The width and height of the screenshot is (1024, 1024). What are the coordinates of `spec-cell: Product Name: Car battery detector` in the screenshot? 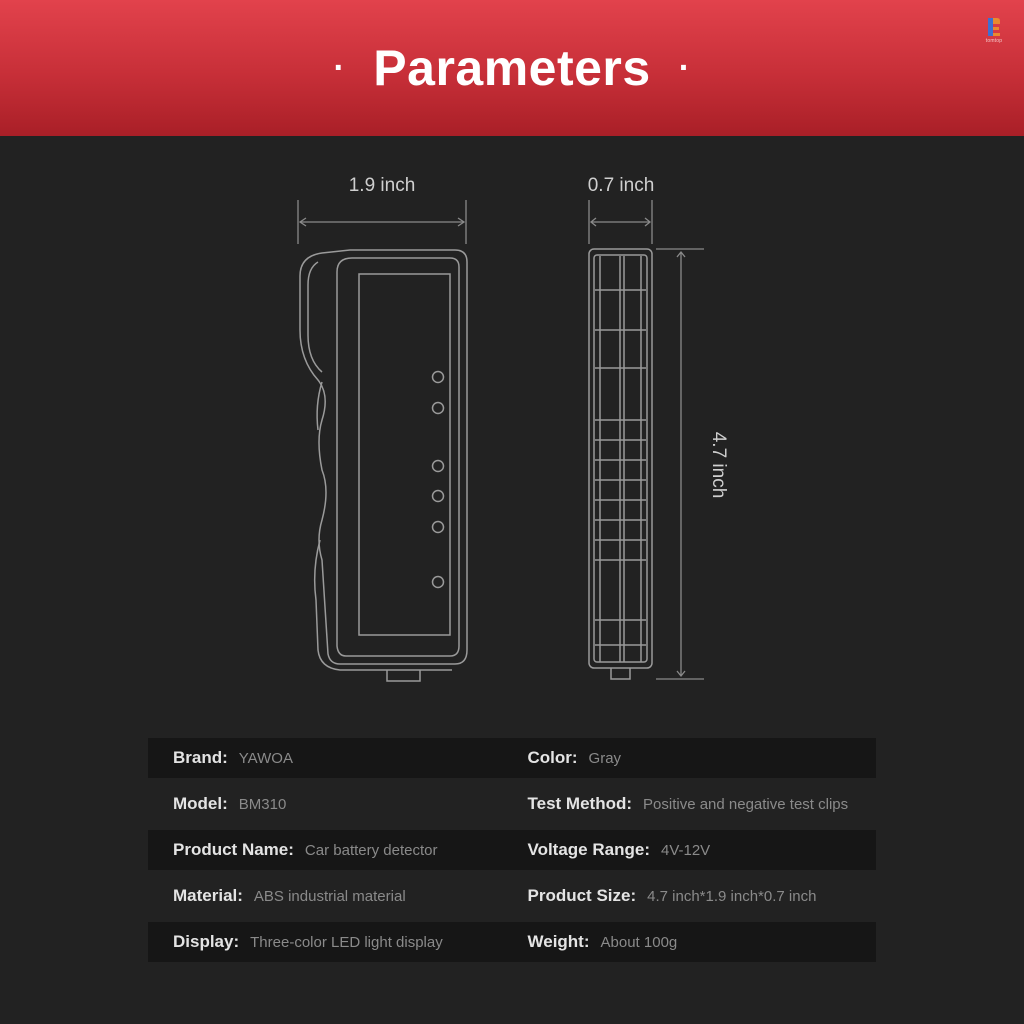 It's located at (335, 850).